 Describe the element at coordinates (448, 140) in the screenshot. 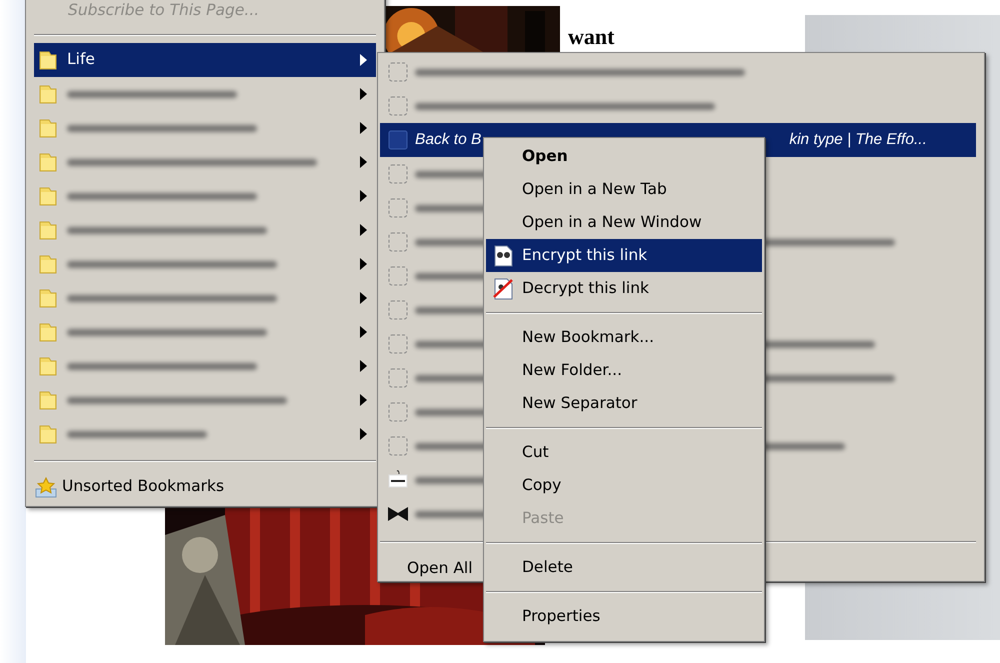

I see `bookmark-title: Back to B` at that location.